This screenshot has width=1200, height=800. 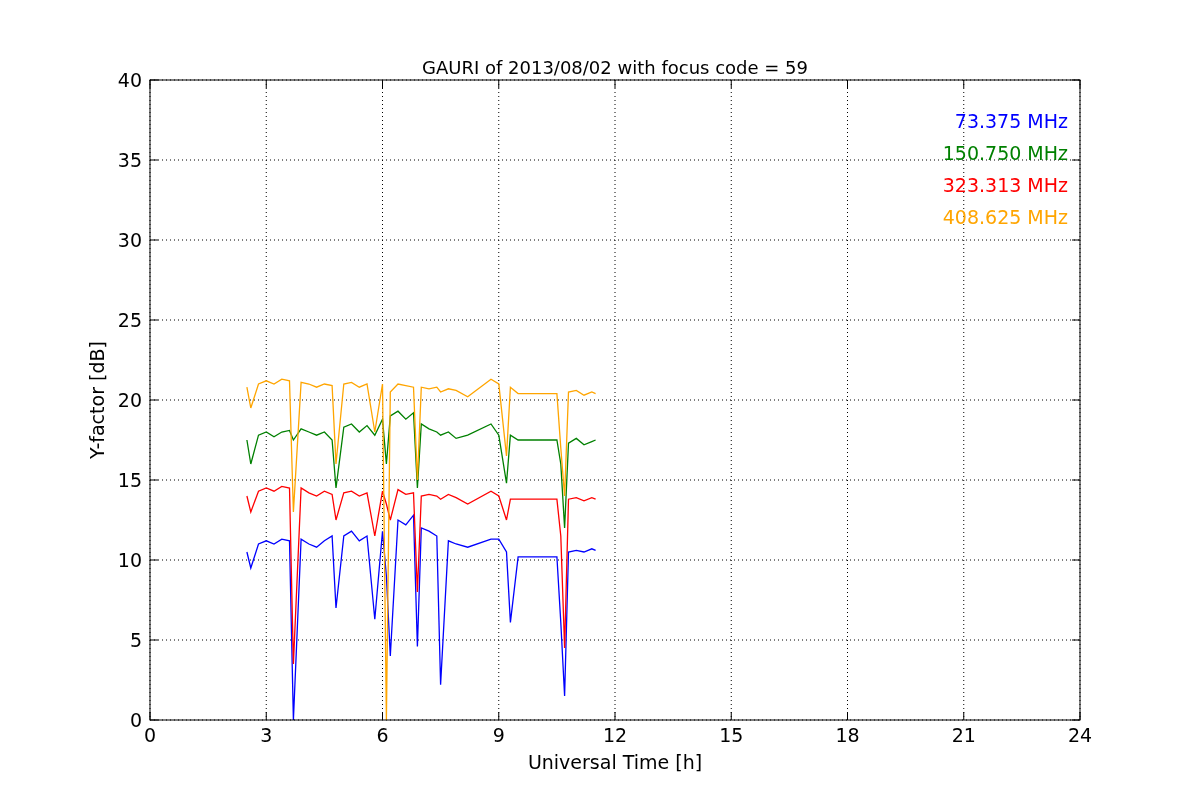 What do you see at coordinates (615, 762) in the screenshot?
I see `x-axis-label: Universal Time [h]` at bounding box center [615, 762].